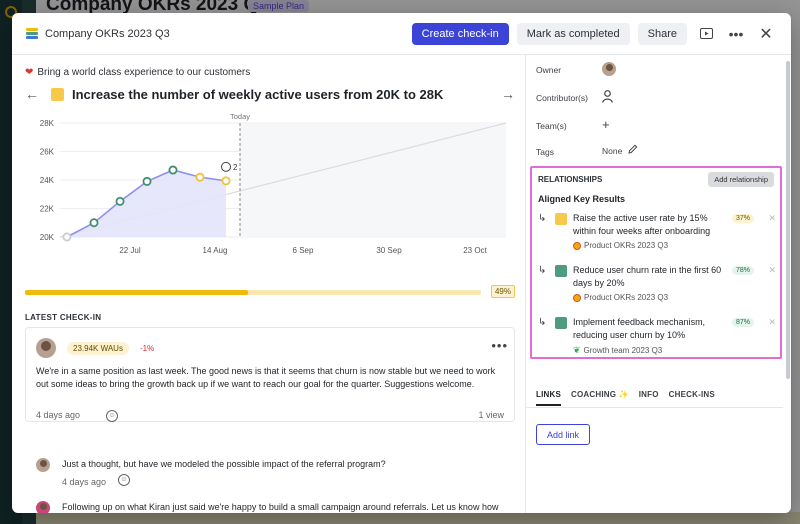  Describe the element at coordinates (460, 33) in the screenshot. I see `create-checkin-button: Create check-in` at that location.